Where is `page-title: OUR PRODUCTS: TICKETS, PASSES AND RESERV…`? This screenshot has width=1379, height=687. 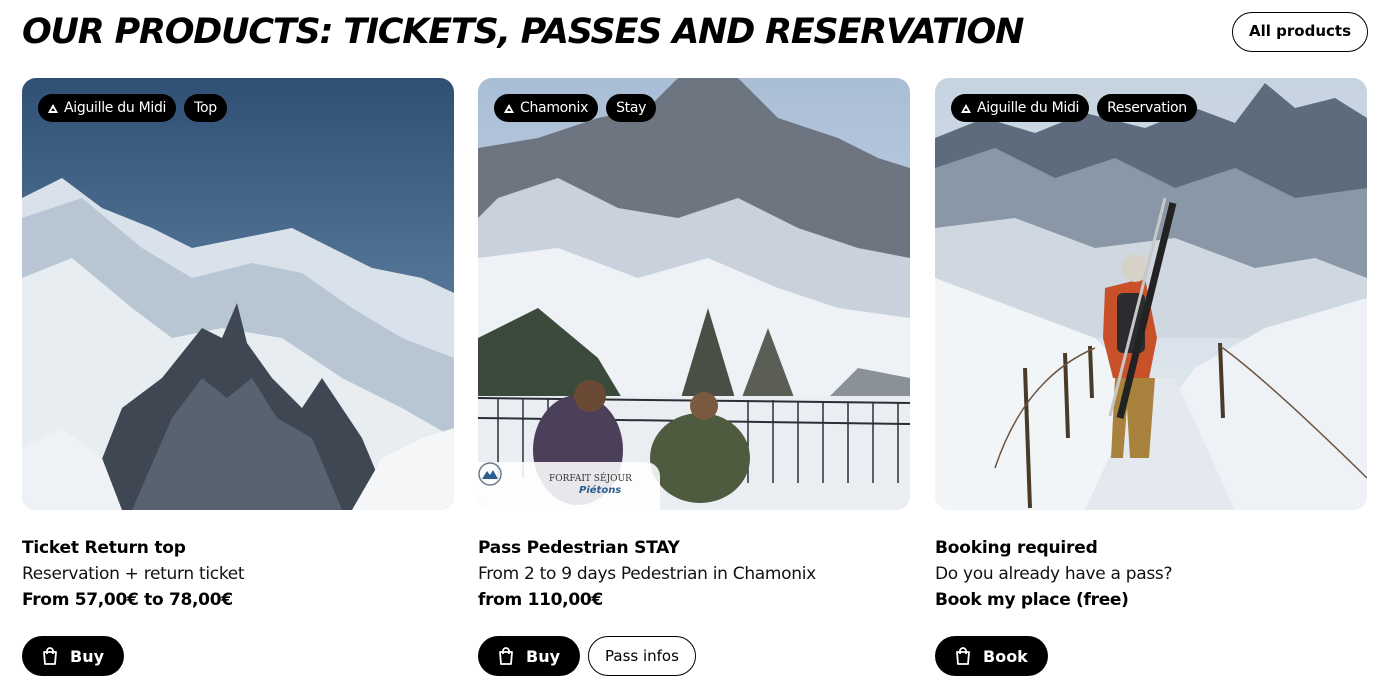
page-title: OUR PRODUCTS: TICKETS, PASSES AND RESERV… is located at coordinates (523, 32).